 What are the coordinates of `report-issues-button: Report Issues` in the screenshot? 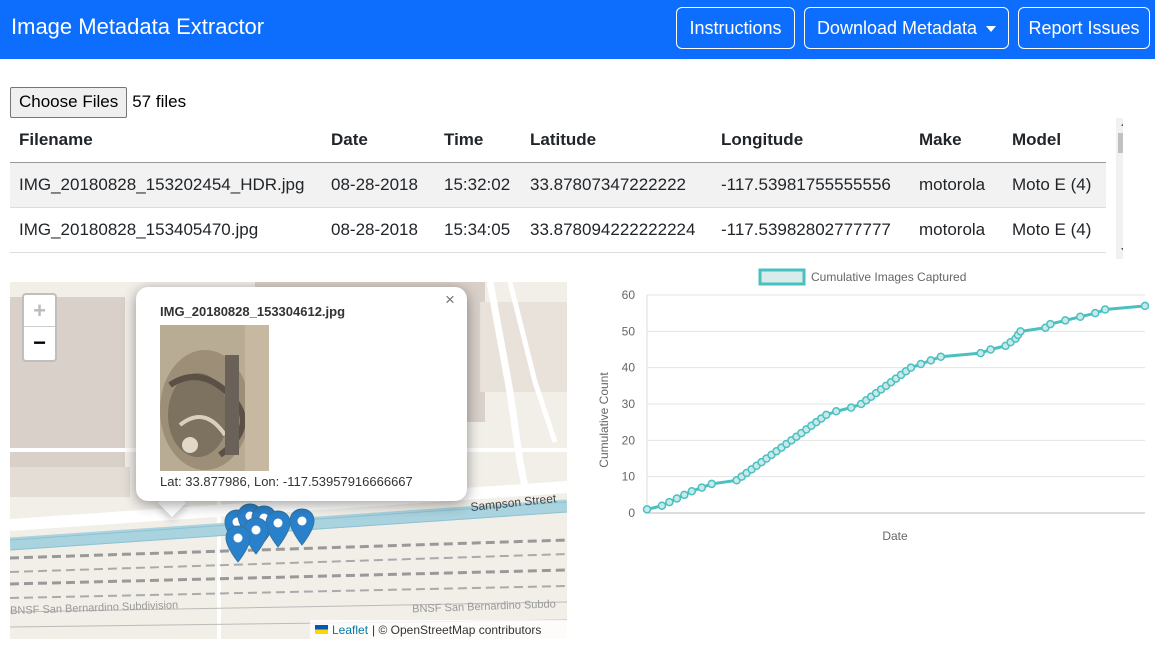 It's located at (1084, 28).